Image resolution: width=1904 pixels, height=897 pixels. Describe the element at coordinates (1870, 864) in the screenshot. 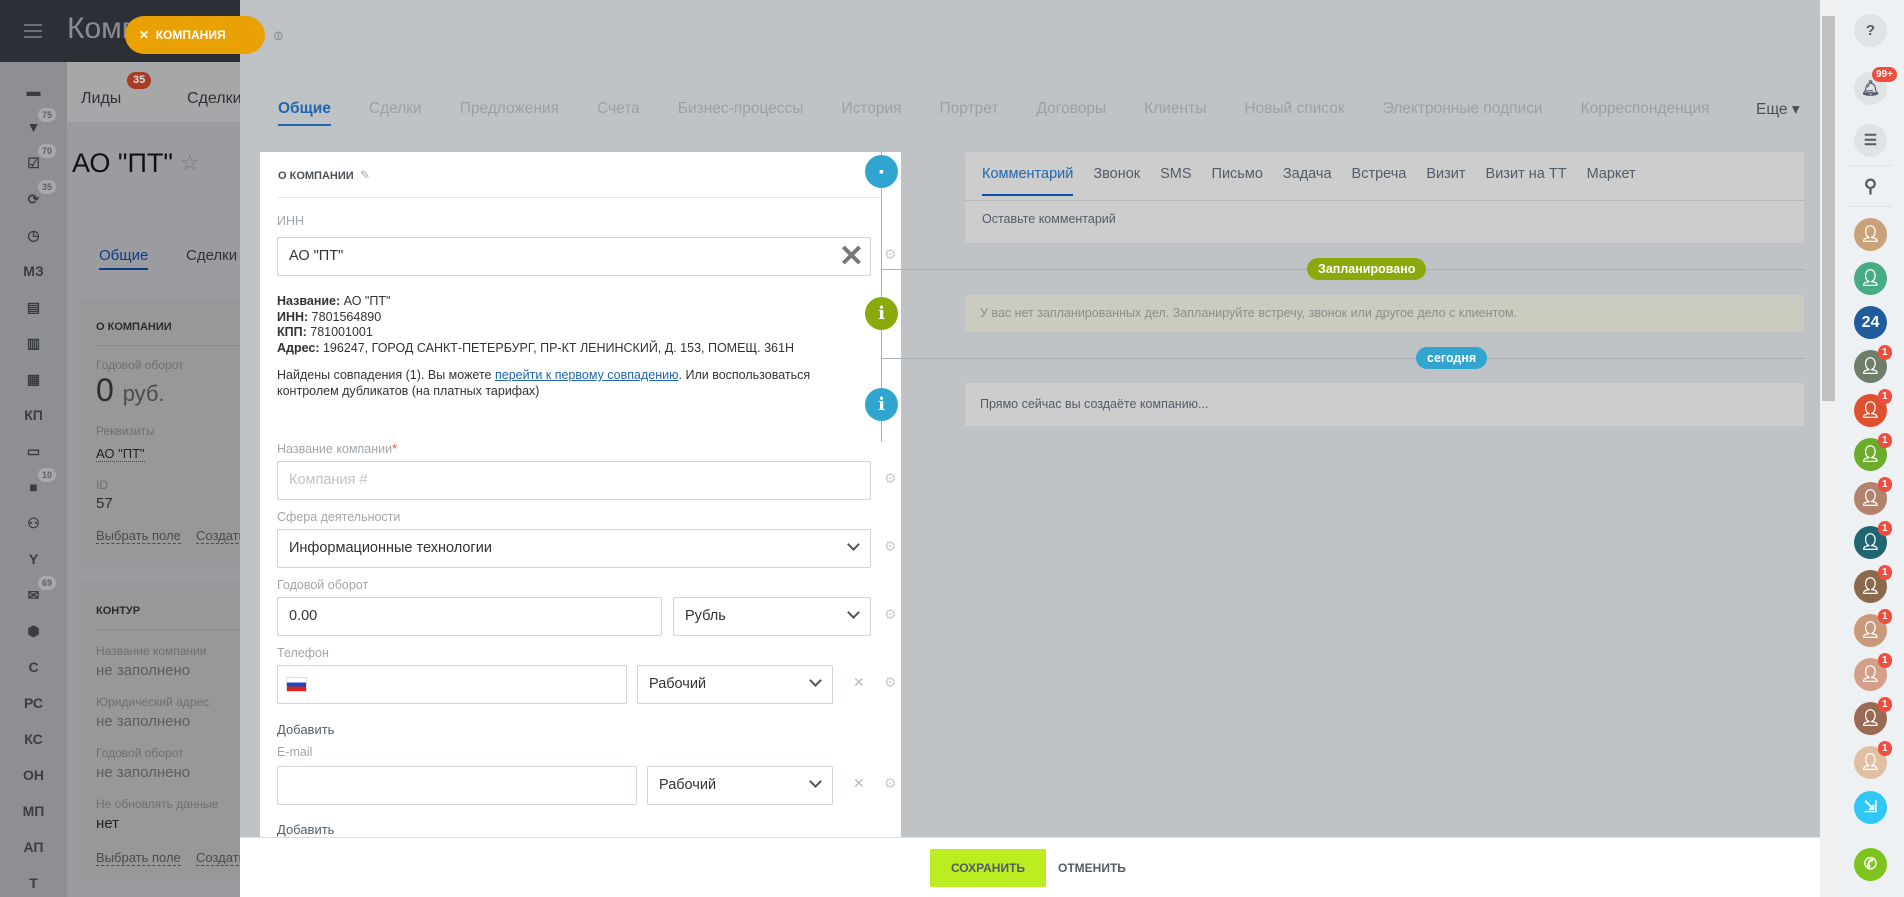

I see `phone-icon: ✆` at that location.